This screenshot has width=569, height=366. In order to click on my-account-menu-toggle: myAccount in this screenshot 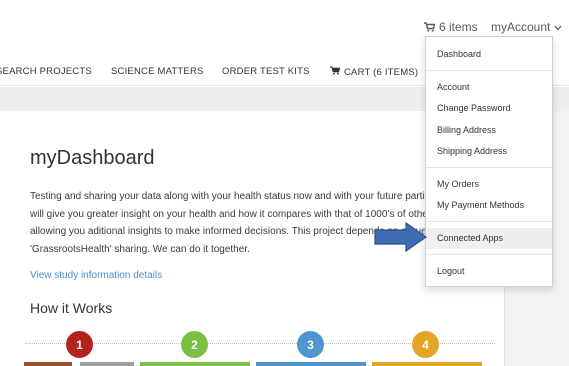, I will do `click(526, 27)`.